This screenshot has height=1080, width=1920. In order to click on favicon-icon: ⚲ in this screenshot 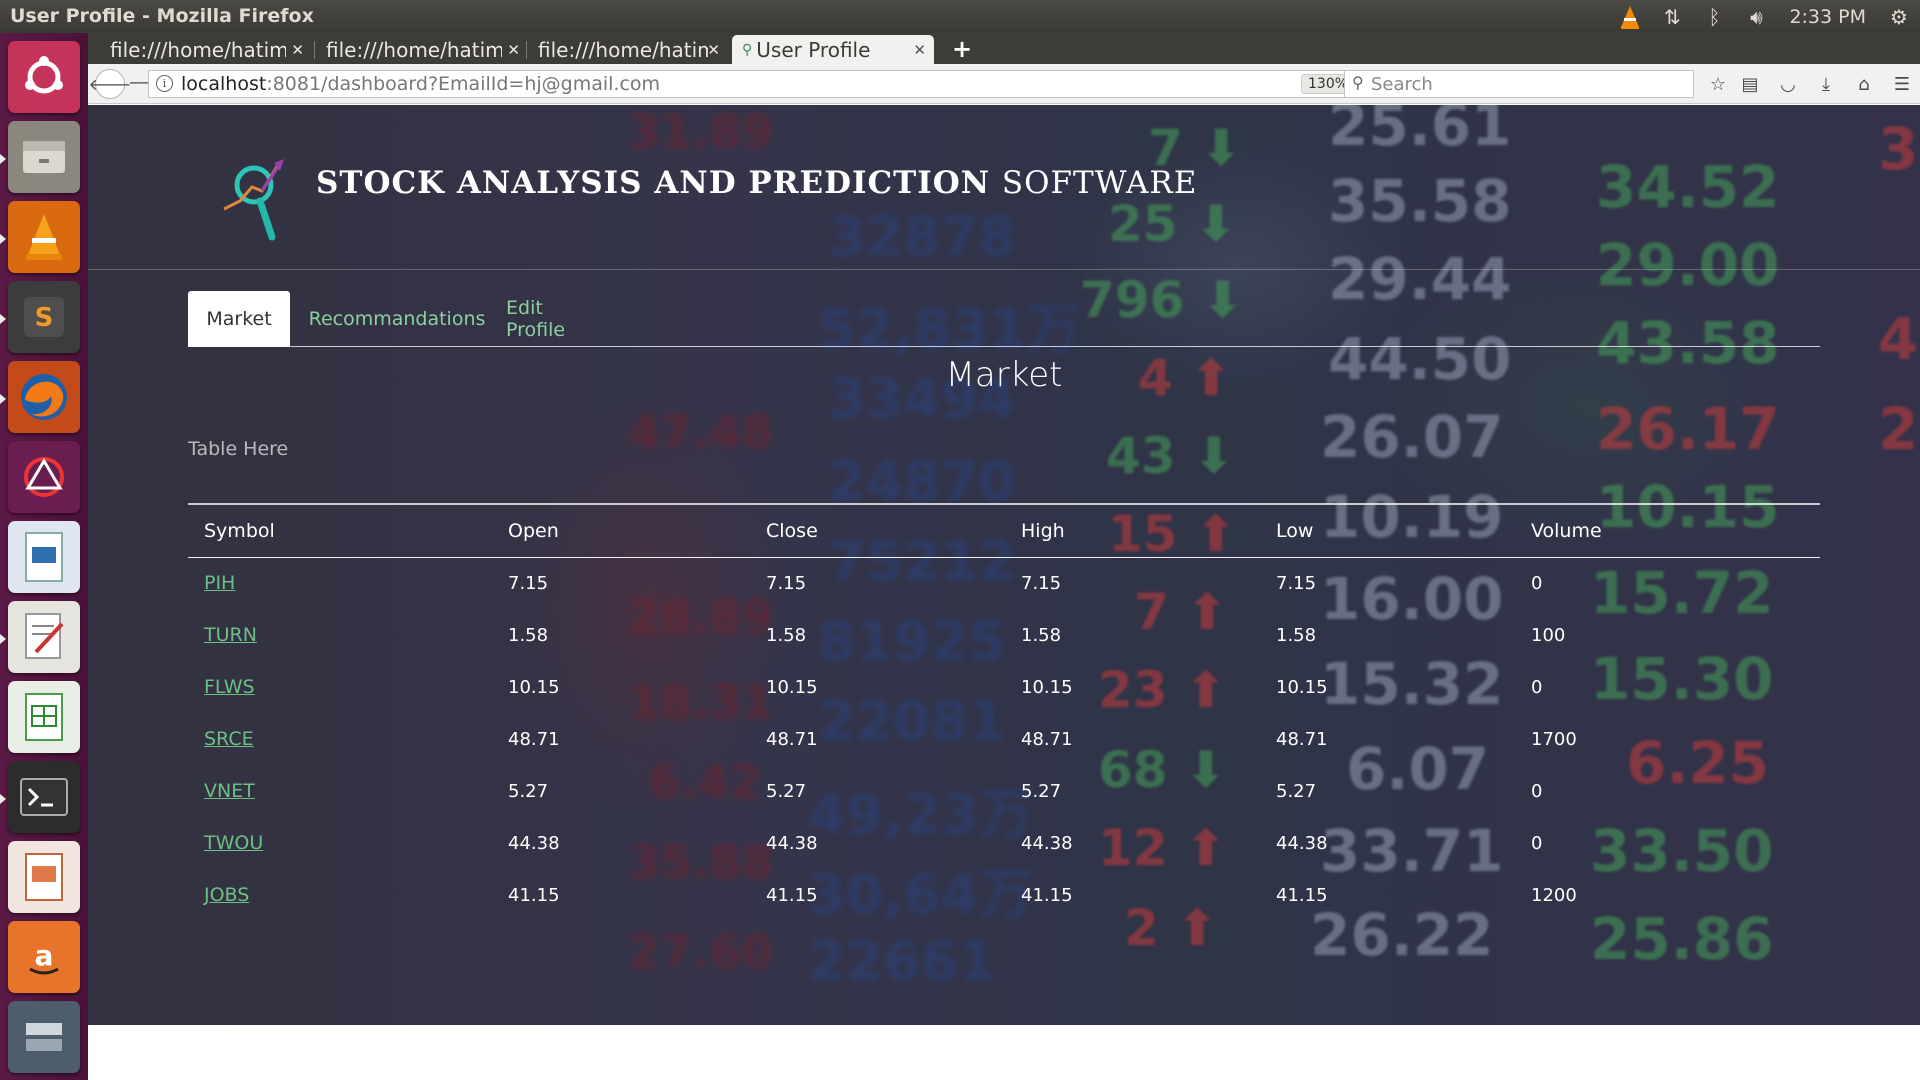, I will do `click(747, 49)`.